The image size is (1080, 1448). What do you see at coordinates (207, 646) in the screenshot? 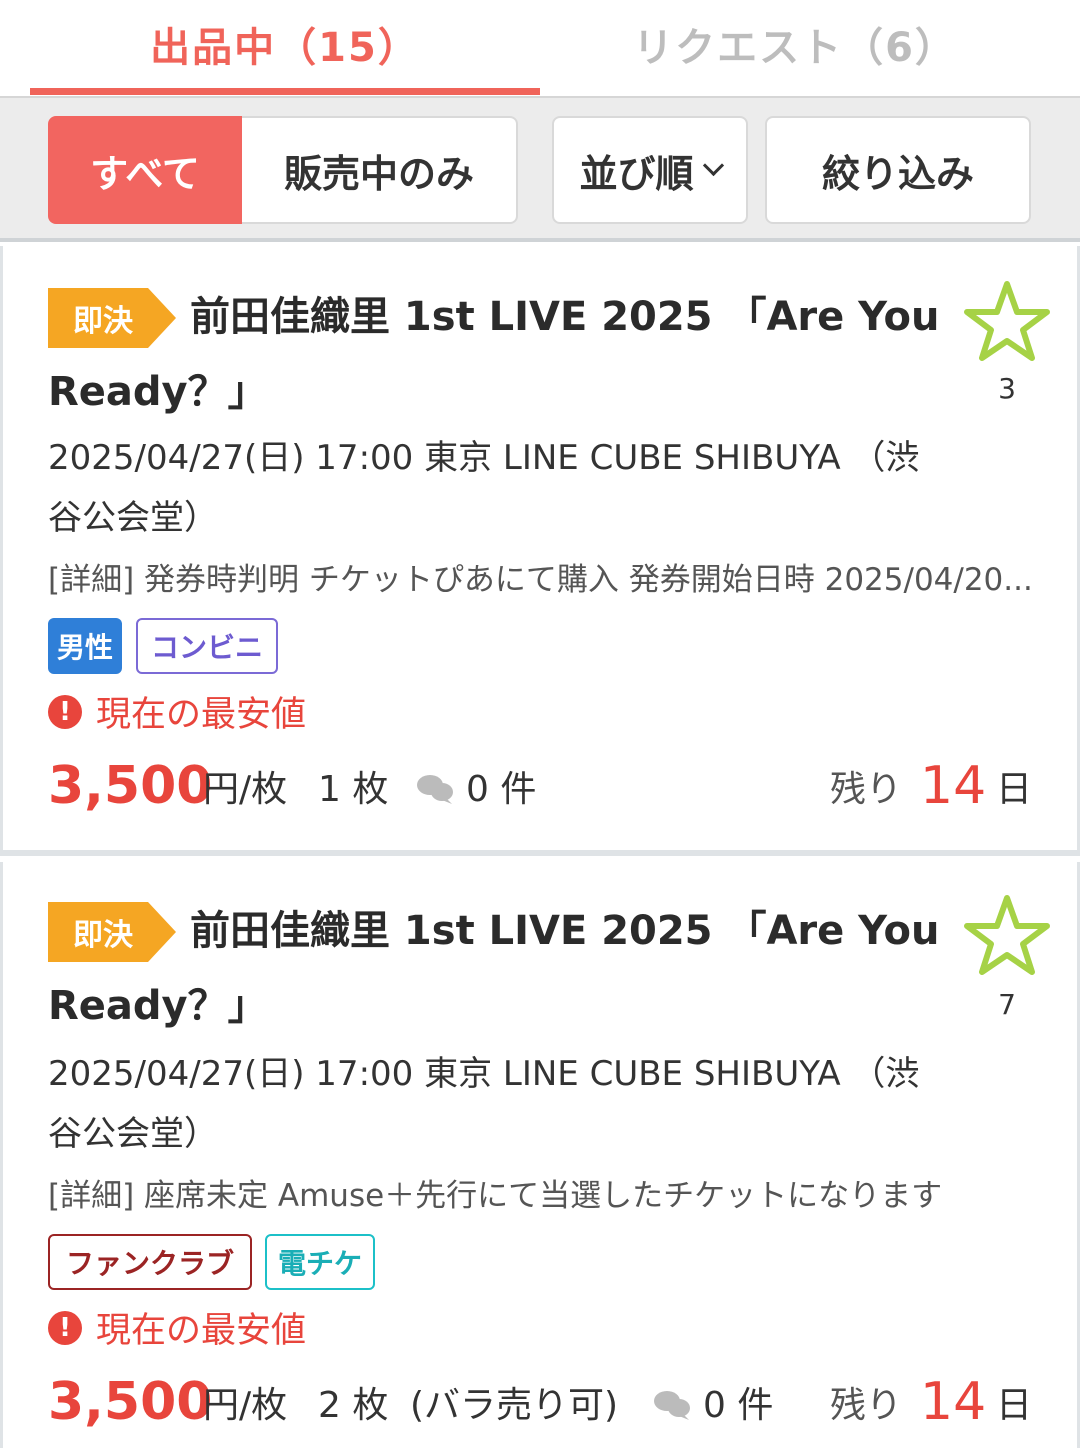
I see `convenience-store-tag: コンビニ` at bounding box center [207, 646].